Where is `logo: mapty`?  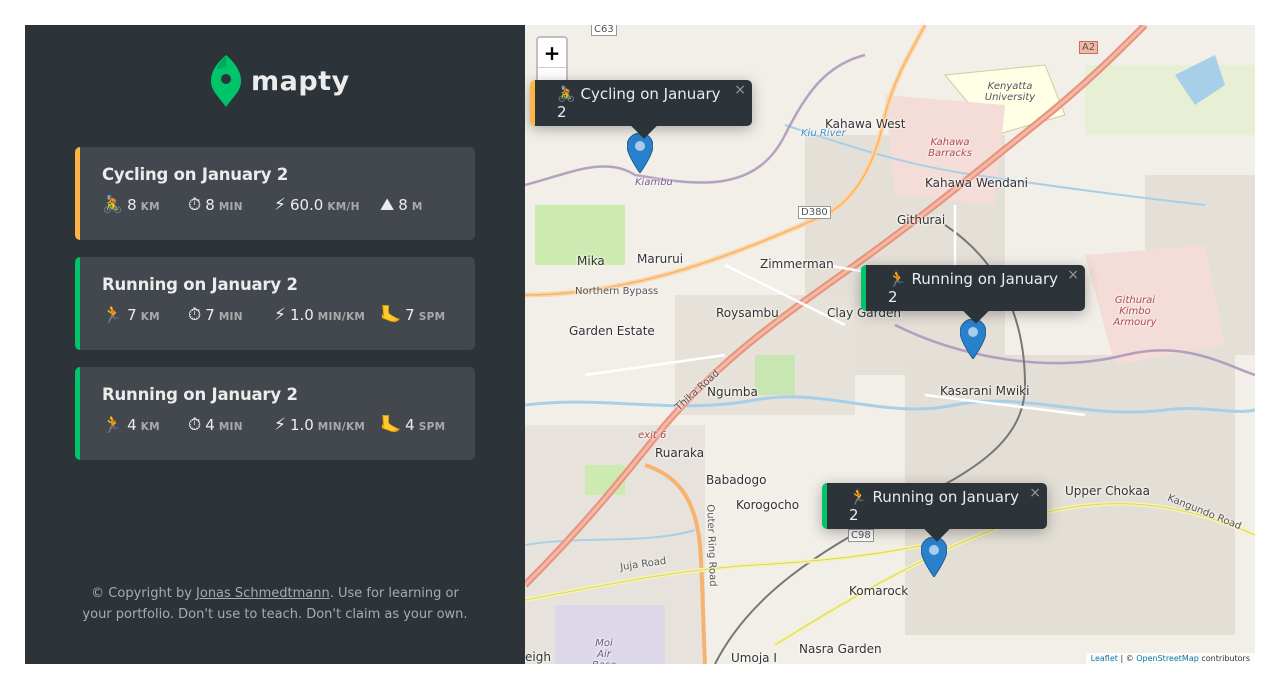 logo: mapty is located at coordinates (280, 81).